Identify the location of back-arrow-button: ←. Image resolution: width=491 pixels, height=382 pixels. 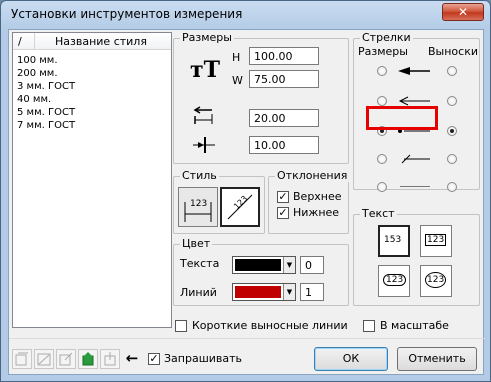
(132, 359).